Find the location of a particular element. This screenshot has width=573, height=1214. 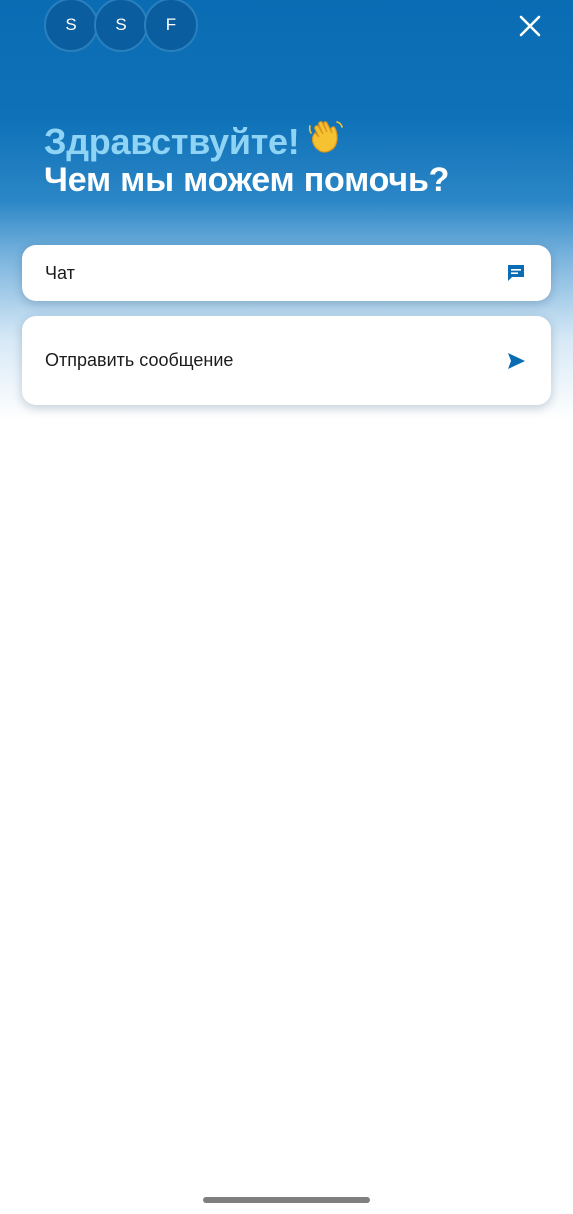

home-indicator is located at coordinates (286, 1200).